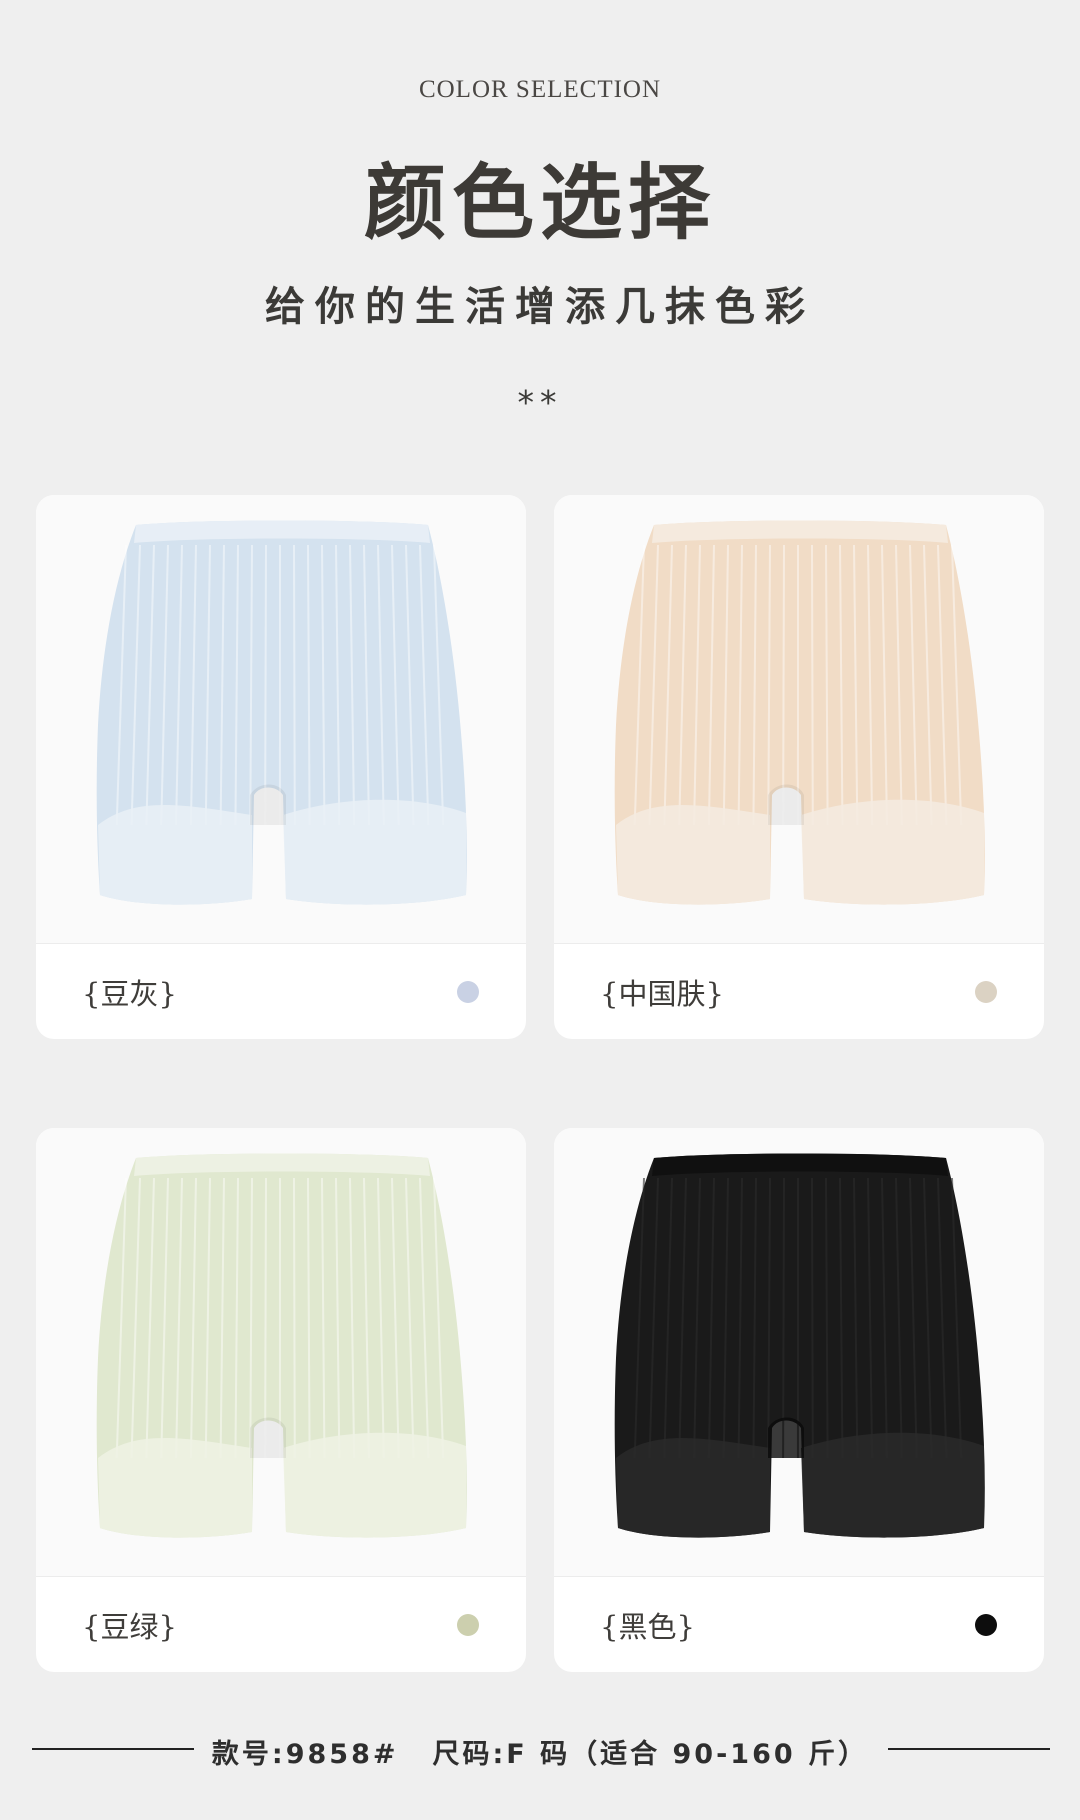  What do you see at coordinates (539, 203) in the screenshot?
I see `page-title: 颜色选择` at bounding box center [539, 203].